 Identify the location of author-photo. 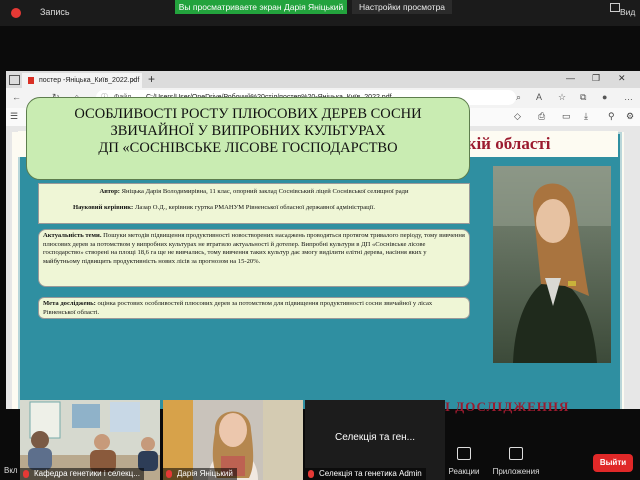
(552, 264).